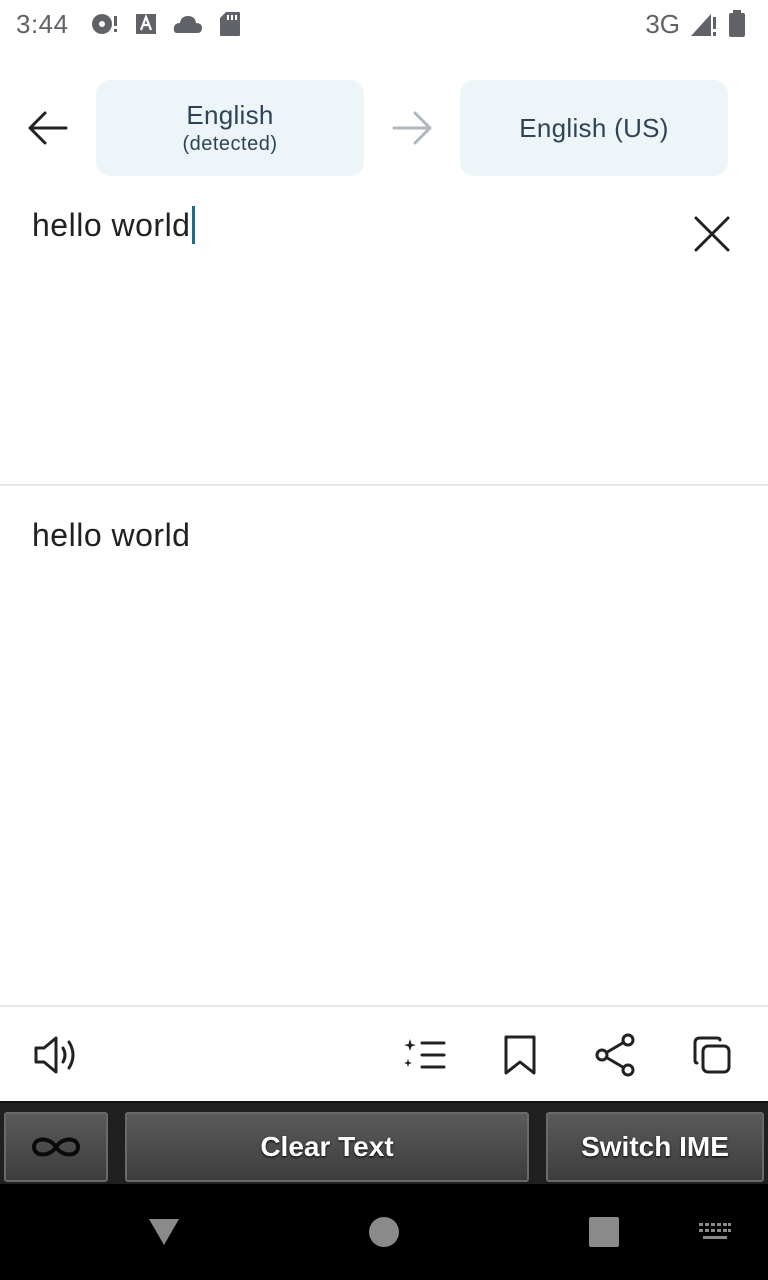  I want to click on recents-square-icon, so click(604, 1232).